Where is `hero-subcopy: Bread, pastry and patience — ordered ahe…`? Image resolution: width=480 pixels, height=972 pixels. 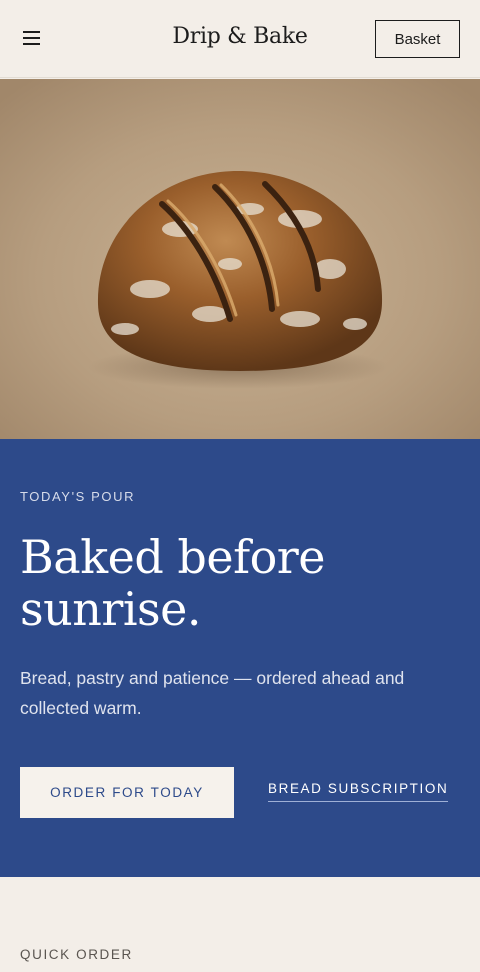
hero-subcopy: Bread, pastry and patience — ordered ahe… is located at coordinates (212, 693).